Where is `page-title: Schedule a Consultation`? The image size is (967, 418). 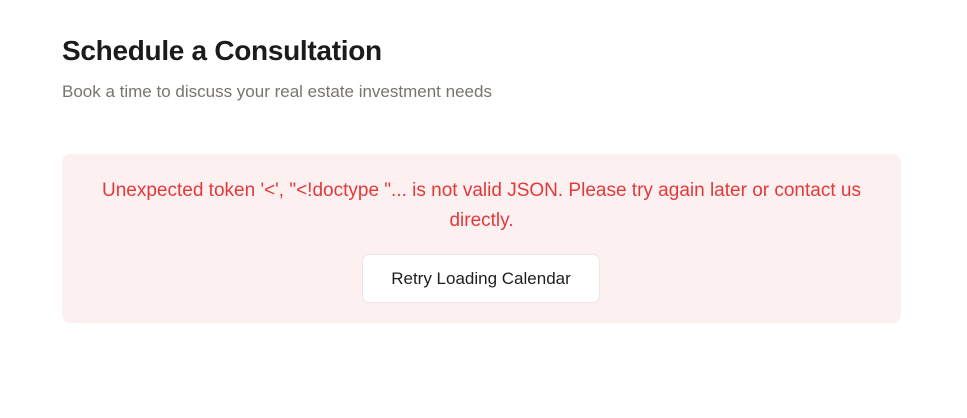 page-title: Schedule a Consultation is located at coordinates (222, 50).